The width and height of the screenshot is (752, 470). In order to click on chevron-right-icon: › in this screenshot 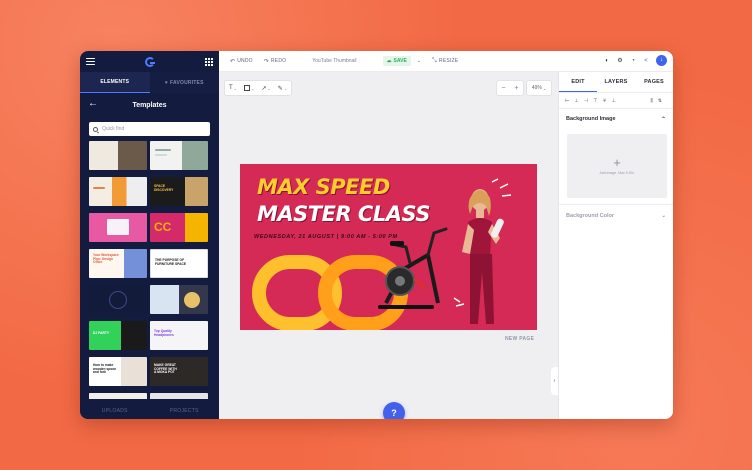, I will do `click(554, 381)`.